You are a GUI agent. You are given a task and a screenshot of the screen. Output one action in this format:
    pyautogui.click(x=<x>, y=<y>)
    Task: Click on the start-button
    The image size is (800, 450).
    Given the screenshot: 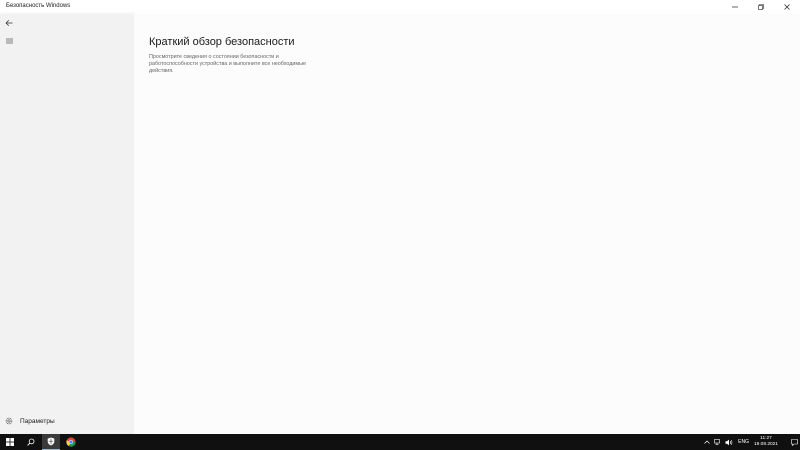 What is the action you would take?
    pyautogui.click(x=10, y=442)
    